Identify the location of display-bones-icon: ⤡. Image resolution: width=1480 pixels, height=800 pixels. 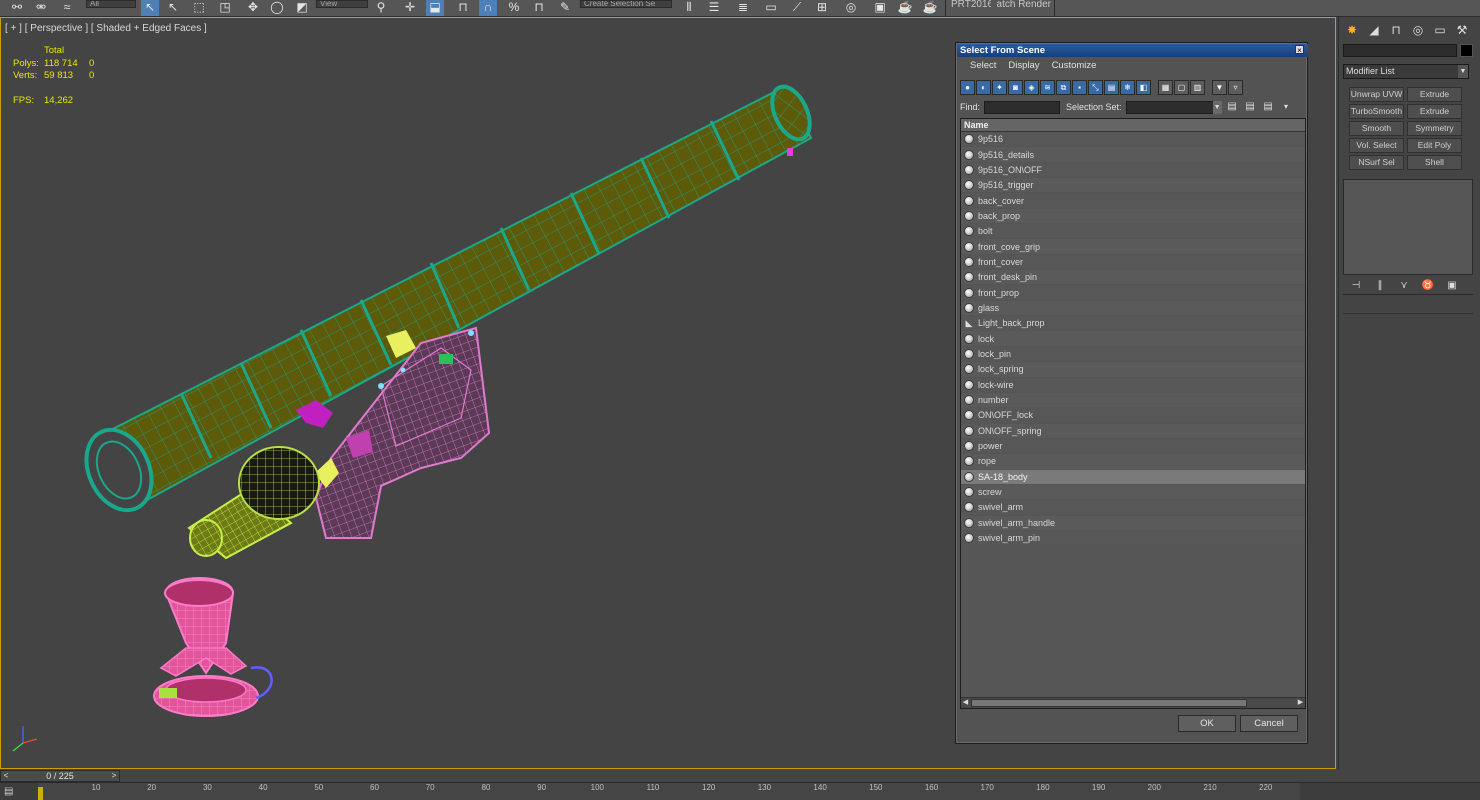
(1095, 87).